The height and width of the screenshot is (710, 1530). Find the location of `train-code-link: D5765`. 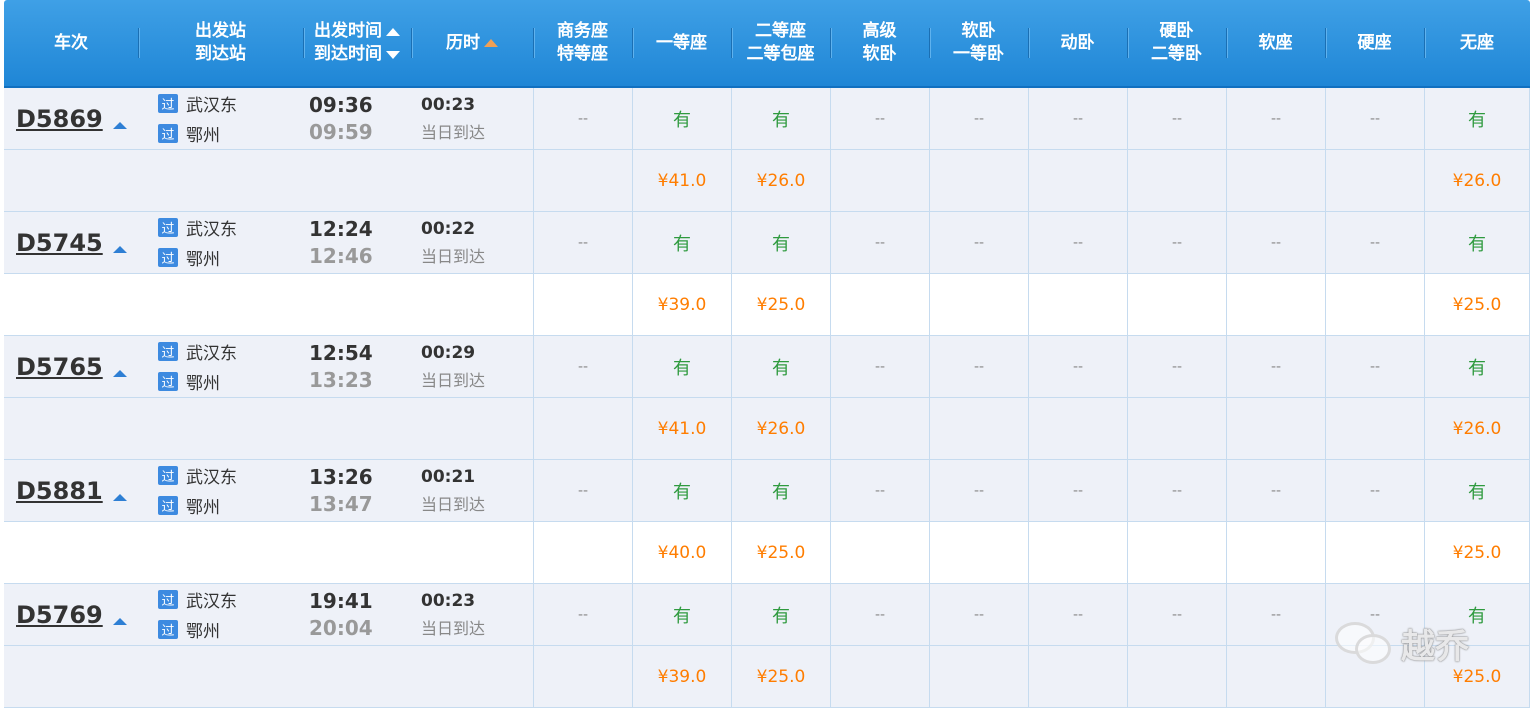

train-code-link: D5765 is located at coordinates (59, 367).